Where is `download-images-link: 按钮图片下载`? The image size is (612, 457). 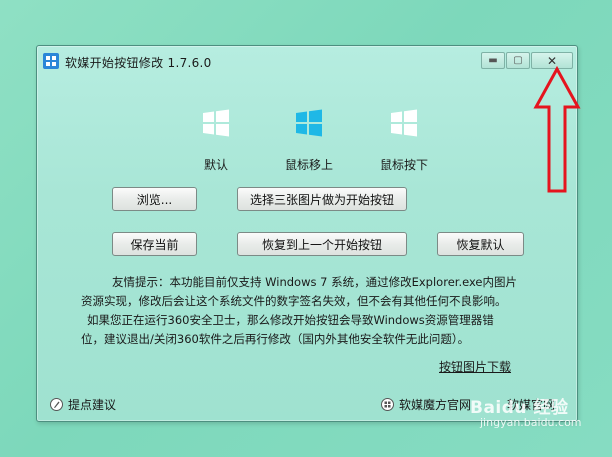
download-images-link: 按钮图片下载 is located at coordinates (475, 366).